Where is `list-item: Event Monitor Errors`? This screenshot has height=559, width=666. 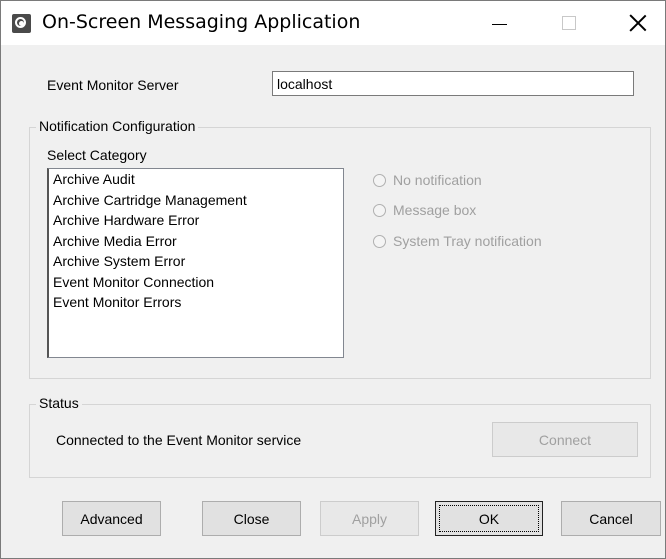
list-item: Event Monitor Errors is located at coordinates (196, 302).